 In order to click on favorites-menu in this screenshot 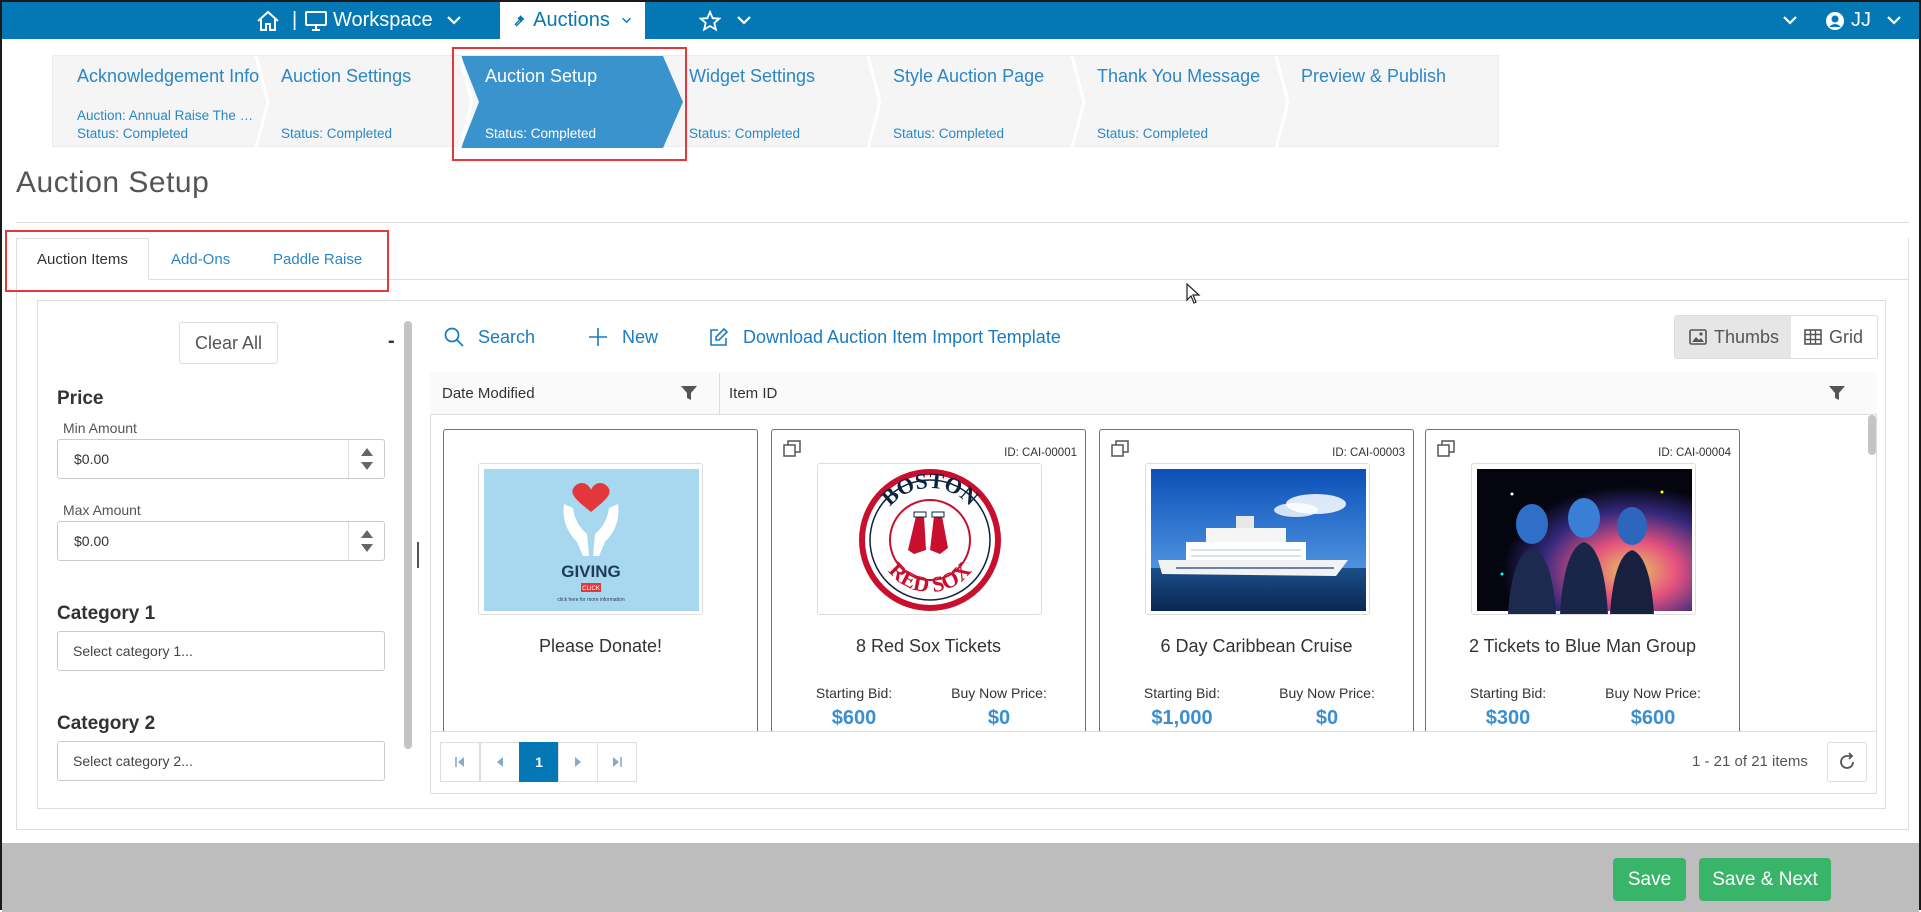, I will do `click(725, 20)`.